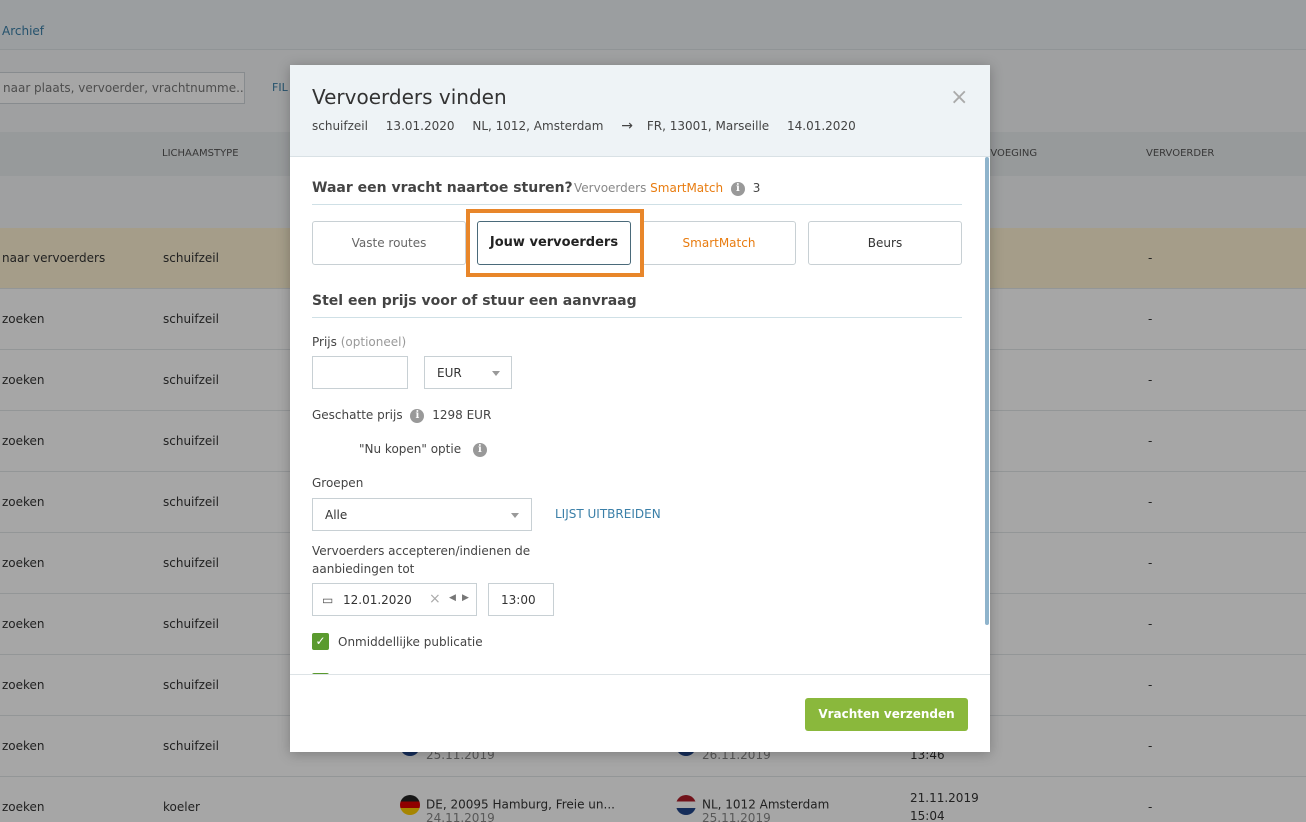  I want to click on deadline-time-input: 13:00, so click(521, 599).